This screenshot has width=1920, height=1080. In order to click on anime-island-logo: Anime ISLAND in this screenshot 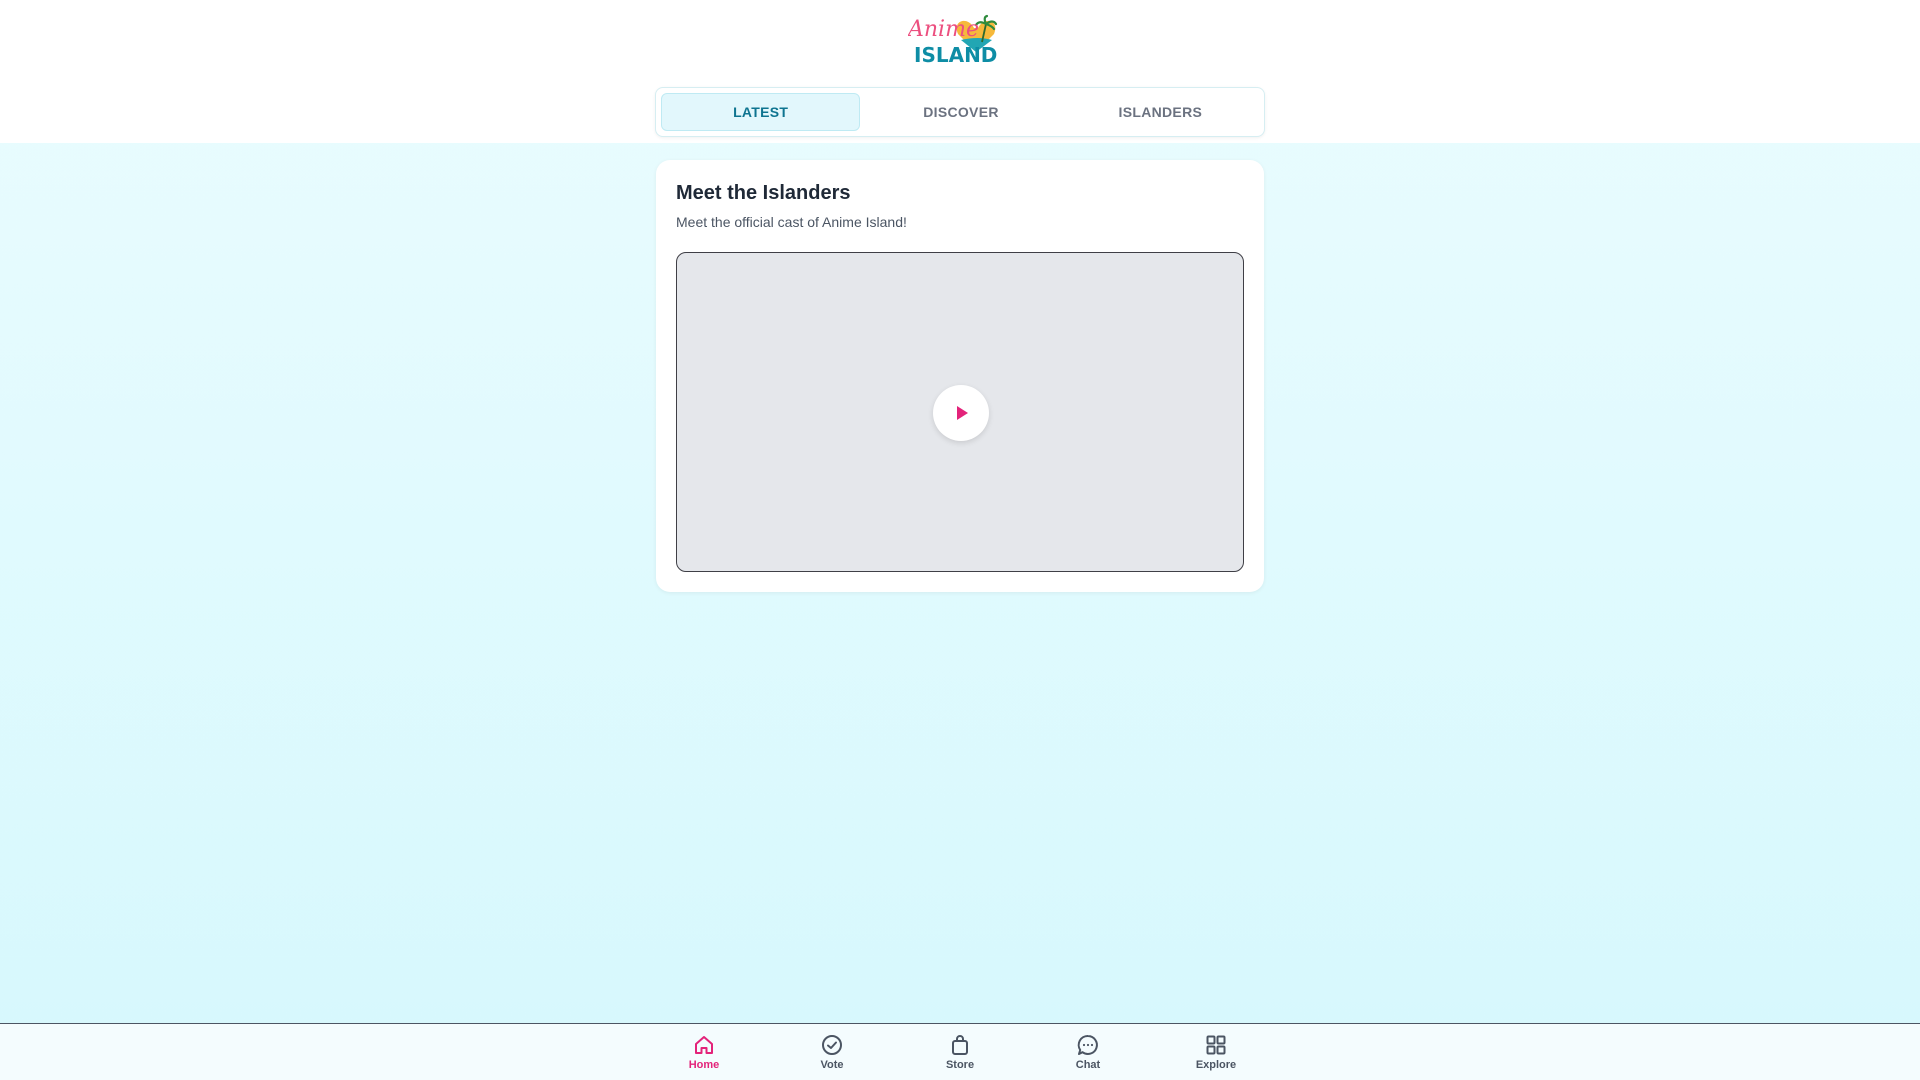, I will do `click(959, 40)`.